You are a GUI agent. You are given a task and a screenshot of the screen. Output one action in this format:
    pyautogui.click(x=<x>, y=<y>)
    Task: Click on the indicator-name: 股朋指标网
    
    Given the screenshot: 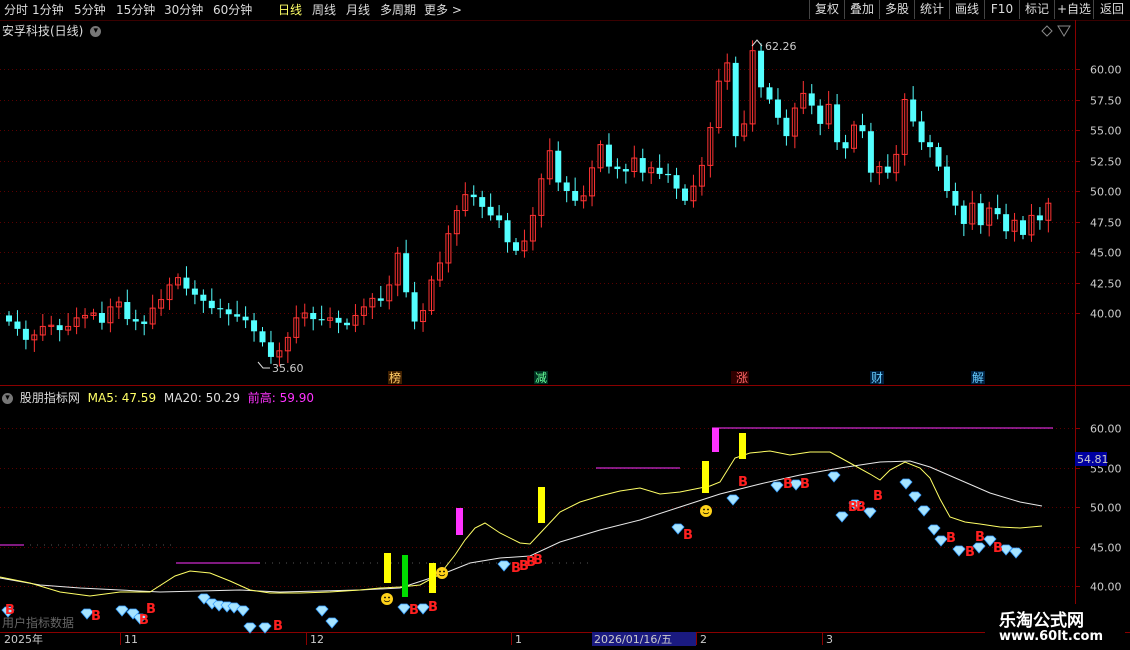 What is the action you would take?
    pyautogui.click(x=49, y=398)
    